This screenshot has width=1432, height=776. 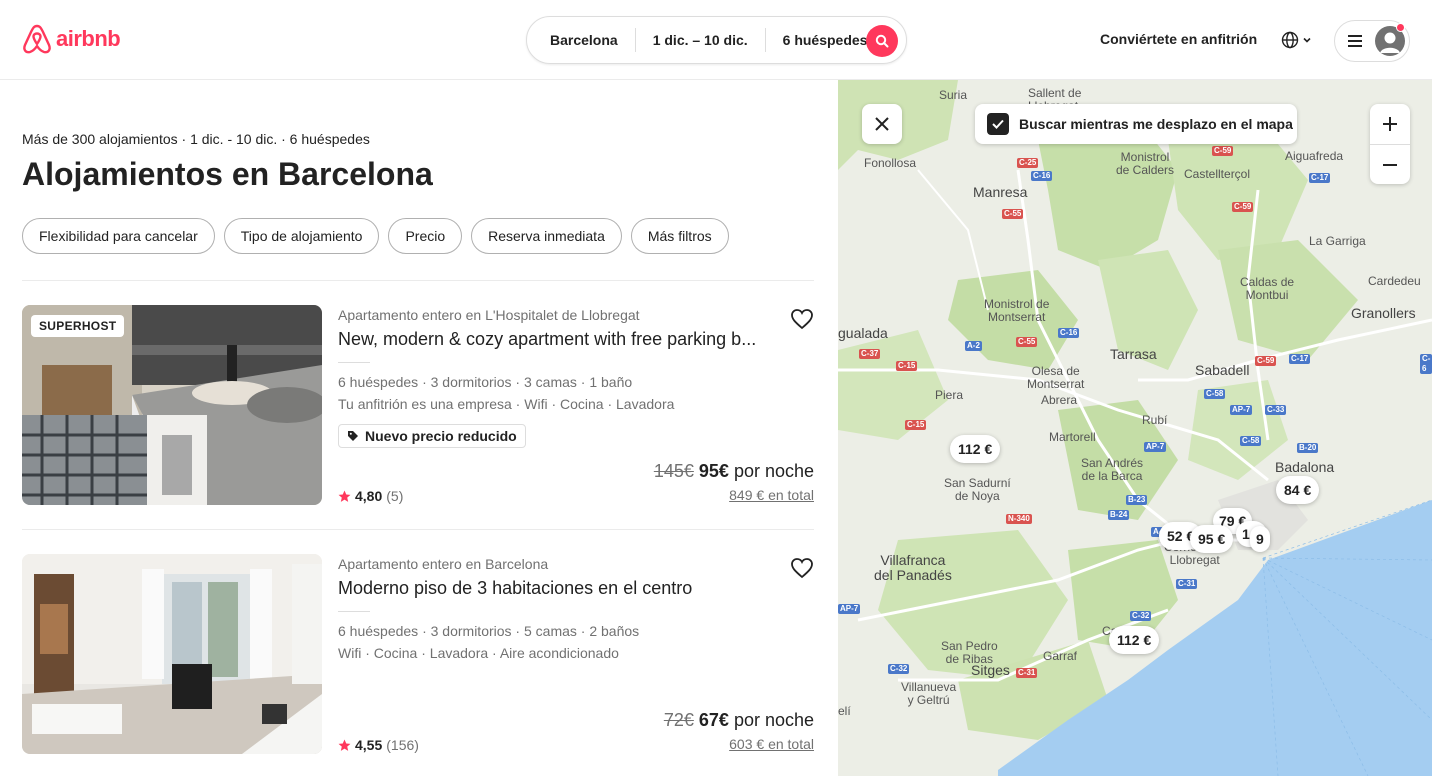 I want to click on globe-icon, so click(x=1290, y=40).